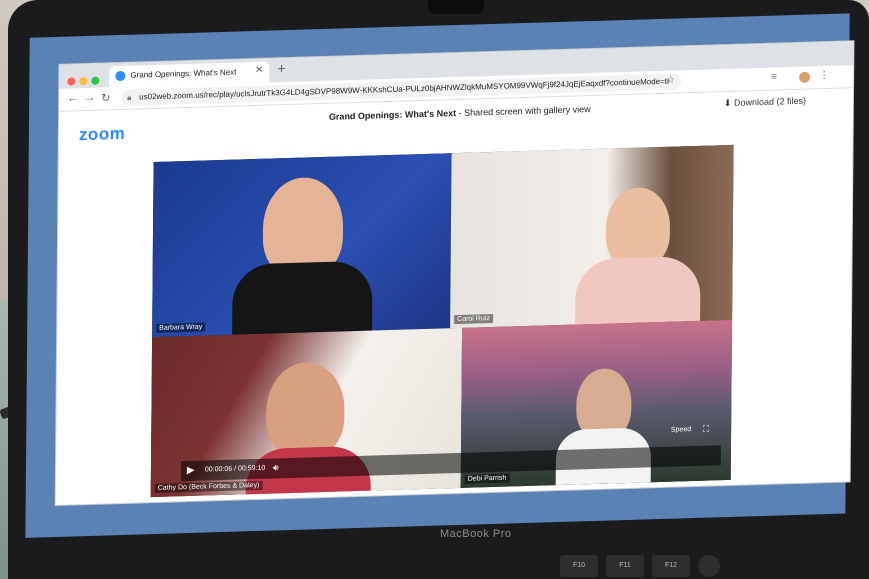 The width and height of the screenshot is (869, 579). I want to click on maximize-window-button, so click(95, 80).